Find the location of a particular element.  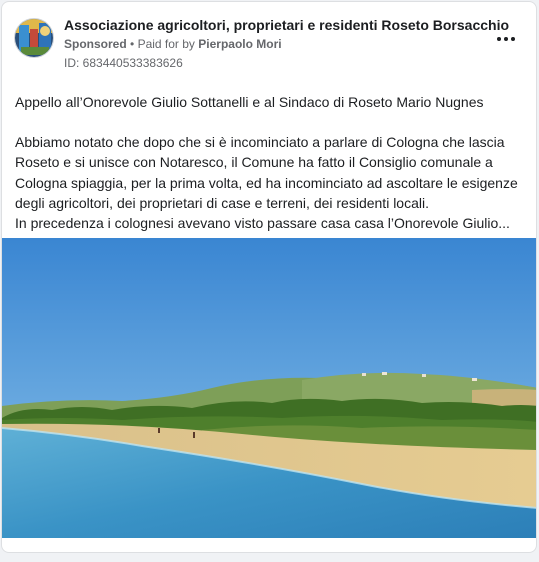

sponsored-line: Sponsored • Paid for by Pierpaolo Mori is located at coordinates (173, 44).